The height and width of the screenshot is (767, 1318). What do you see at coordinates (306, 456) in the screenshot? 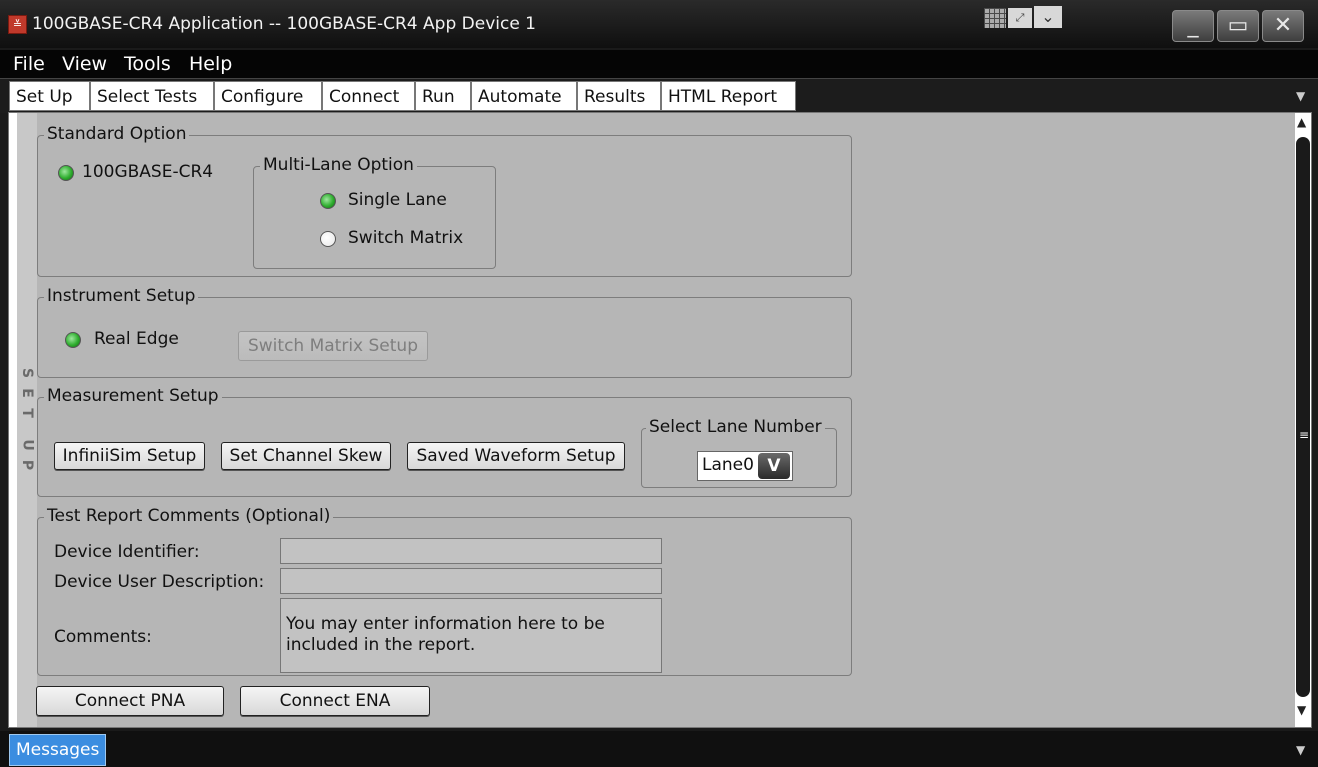
I see `set-channel-skew-button: Set Channel Skew` at bounding box center [306, 456].